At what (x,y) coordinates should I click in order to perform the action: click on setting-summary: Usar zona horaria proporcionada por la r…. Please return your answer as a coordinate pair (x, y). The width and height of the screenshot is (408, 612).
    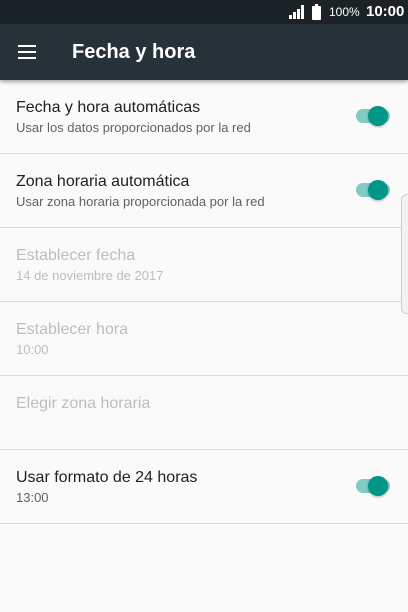
    Looking at the image, I should click on (140, 201).